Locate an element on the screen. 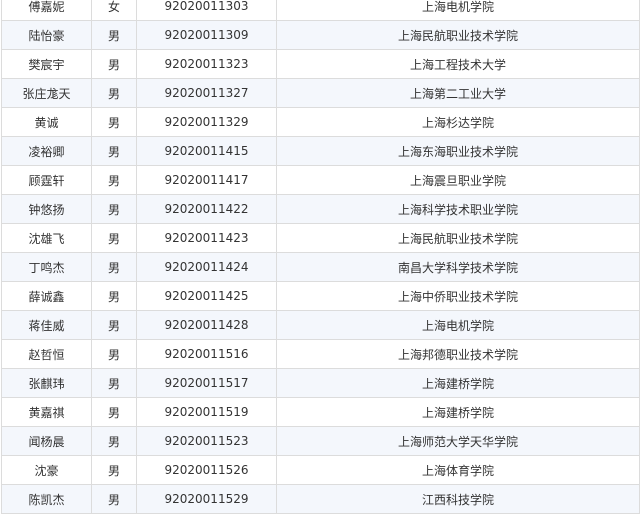  table-row: 凌裕卿男 92020011415 上海东海职业技术学院 is located at coordinates (320, 151).